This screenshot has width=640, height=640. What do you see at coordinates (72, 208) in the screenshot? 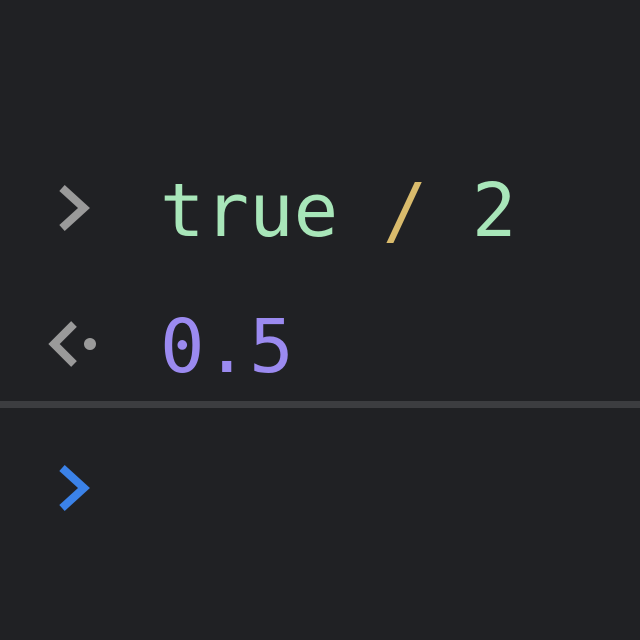
I see `input-chevron-icon` at bounding box center [72, 208].